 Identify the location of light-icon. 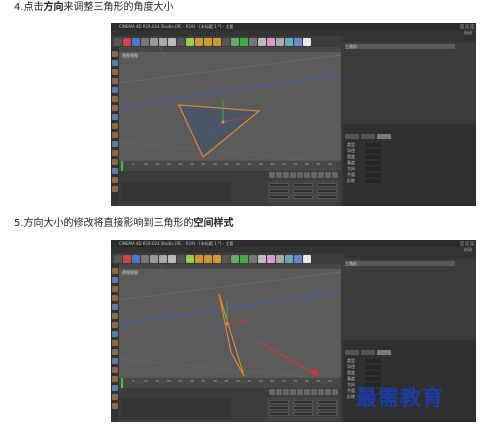
(298, 41).